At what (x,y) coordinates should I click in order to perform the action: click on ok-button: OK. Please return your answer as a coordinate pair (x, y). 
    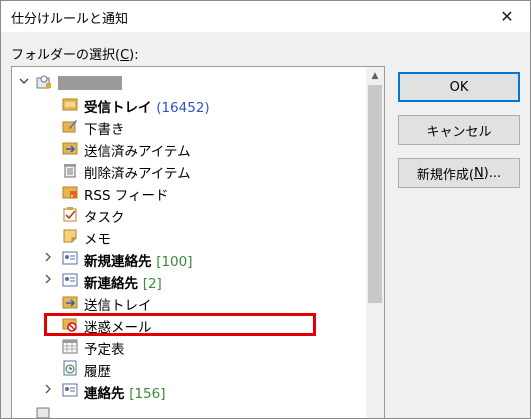
    Looking at the image, I should click on (459, 87).